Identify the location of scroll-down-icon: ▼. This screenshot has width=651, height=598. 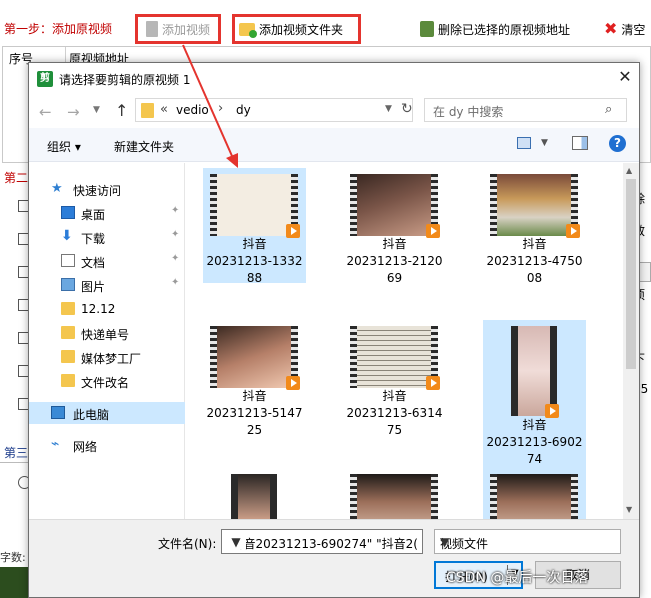
(629, 509).